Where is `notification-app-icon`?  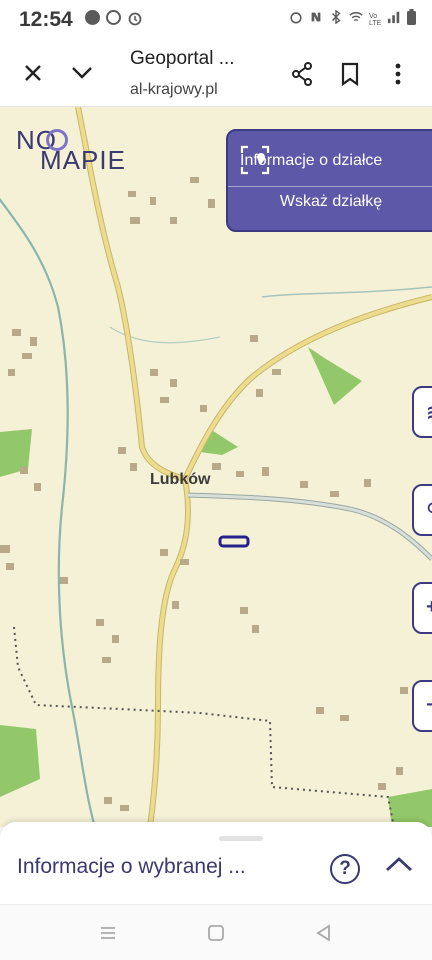 notification-app-icon is located at coordinates (92, 17).